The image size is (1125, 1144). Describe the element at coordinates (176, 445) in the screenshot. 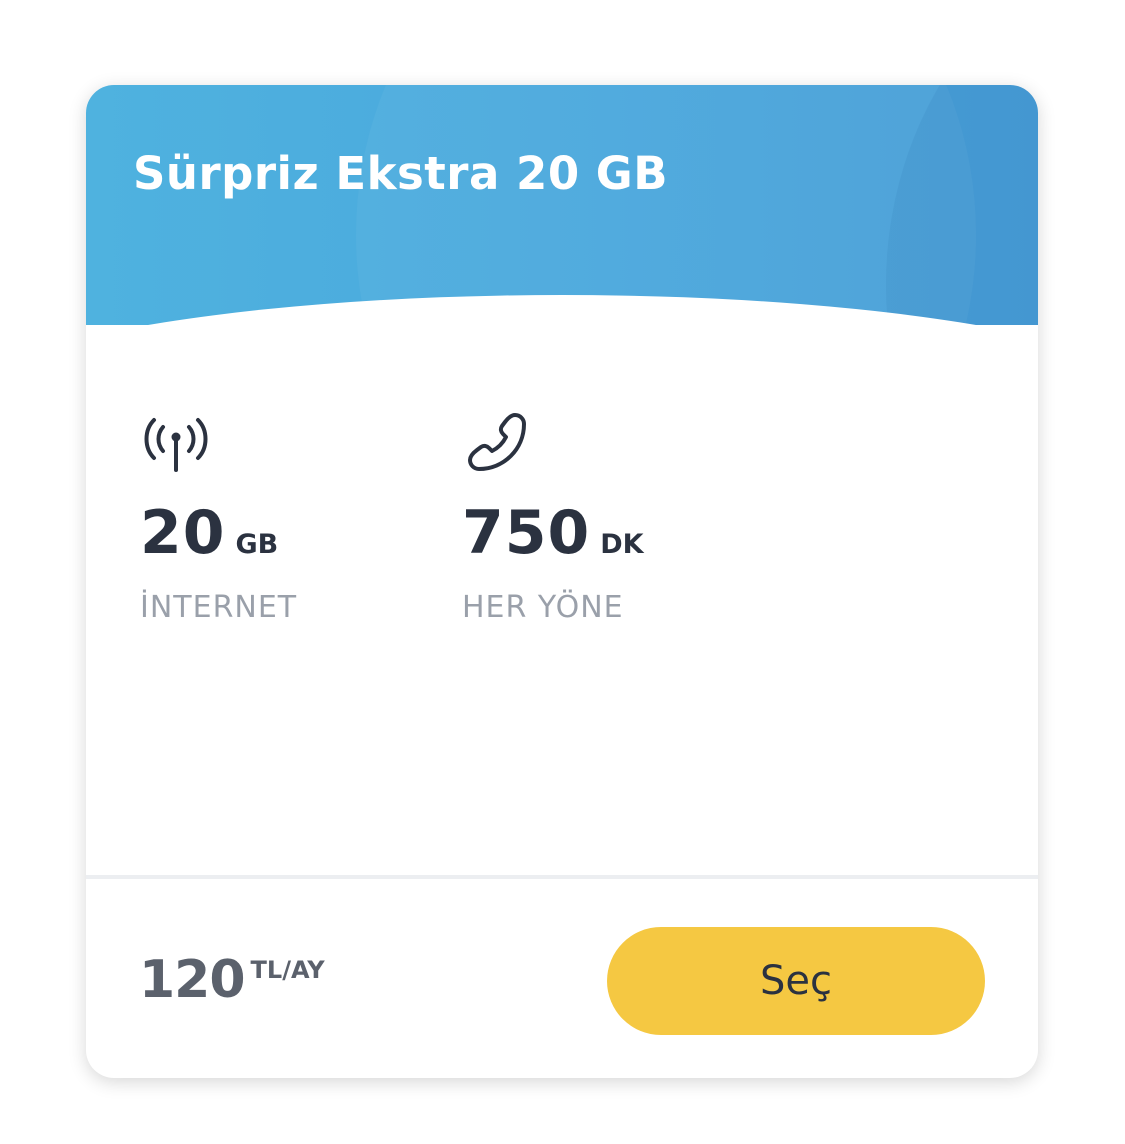

I see `antenna-signal-icon` at that location.